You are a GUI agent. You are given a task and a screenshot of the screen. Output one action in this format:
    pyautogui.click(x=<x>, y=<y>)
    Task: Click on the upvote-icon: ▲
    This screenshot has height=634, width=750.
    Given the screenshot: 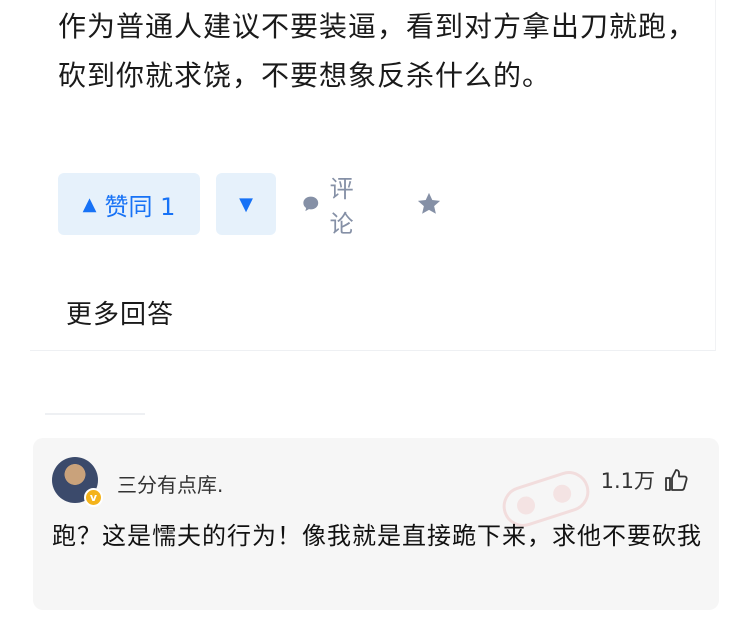 What is the action you would take?
    pyautogui.click(x=89, y=204)
    